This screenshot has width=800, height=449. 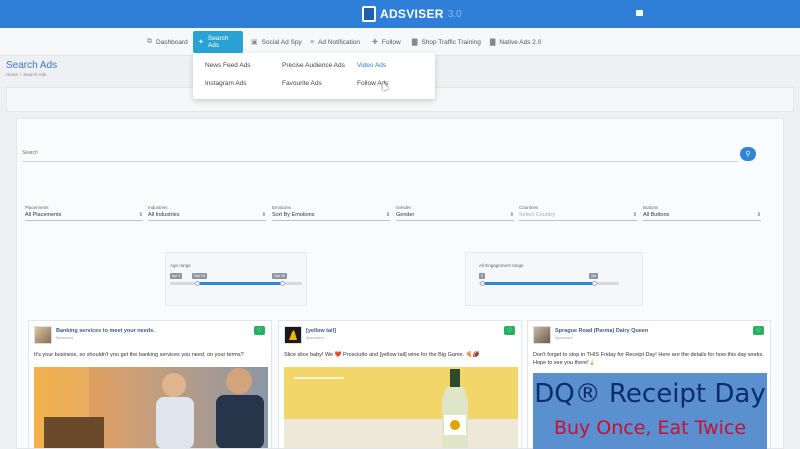 I want to click on filter-industries: Industries All Industries ⇕, so click(x=207, y=213).